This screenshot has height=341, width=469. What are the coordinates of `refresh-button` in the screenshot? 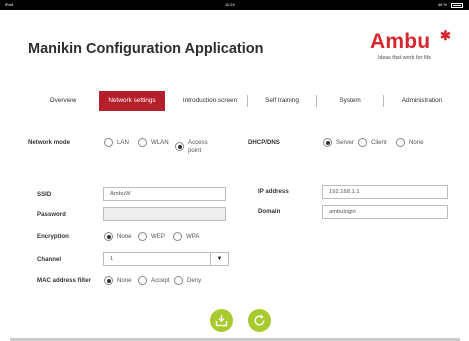 It's located at (259, 320).